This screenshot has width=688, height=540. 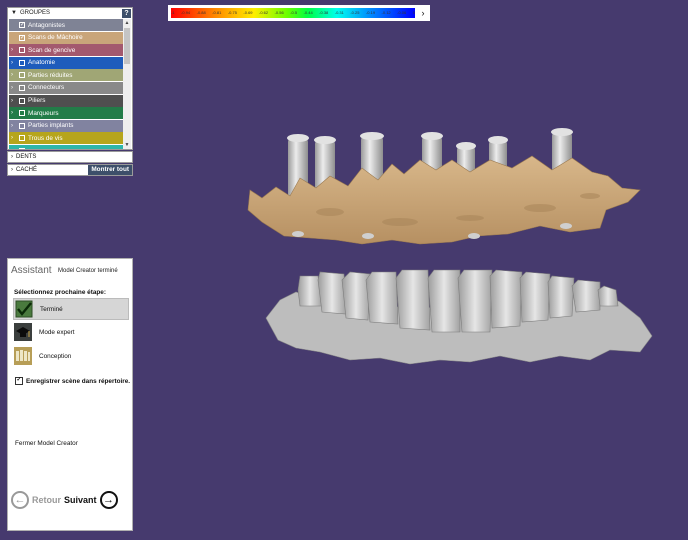 I want to click on scale-tick-label: -0.88, so click(x=201, y=12).